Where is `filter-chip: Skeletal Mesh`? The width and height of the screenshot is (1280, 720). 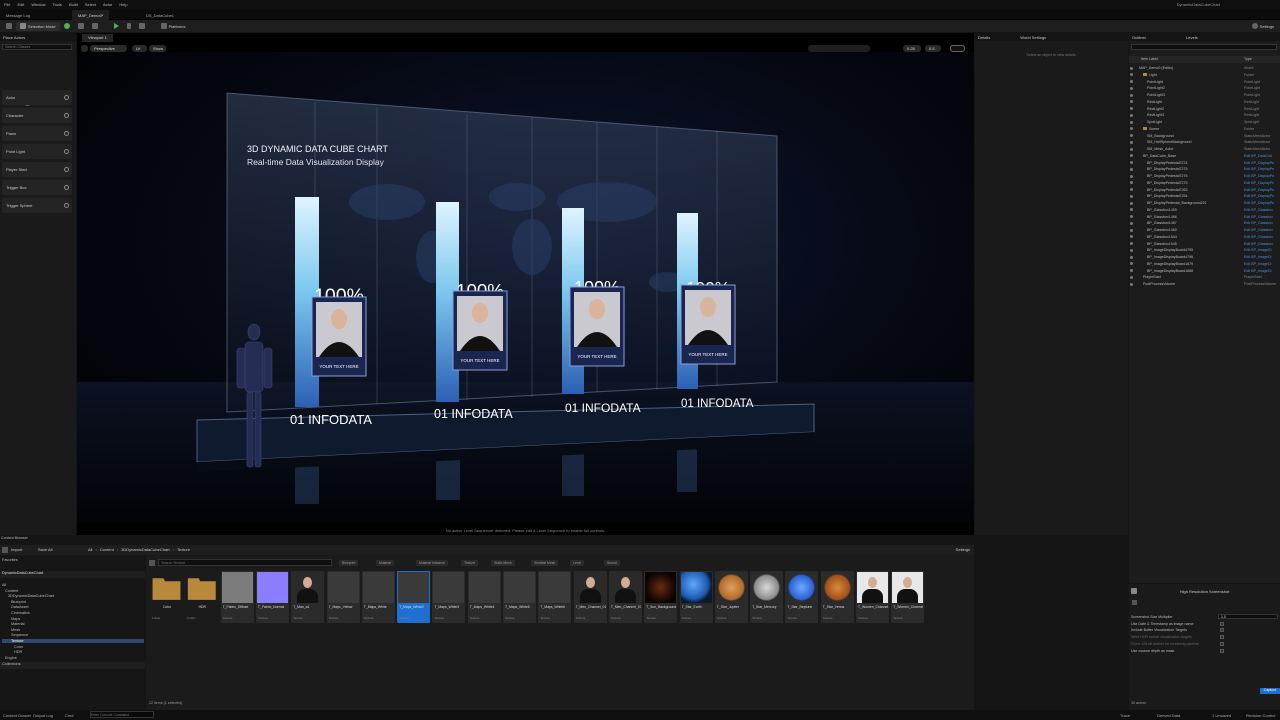 filter-chip: Skeletal Mesh is located at coordinates (545, 563).